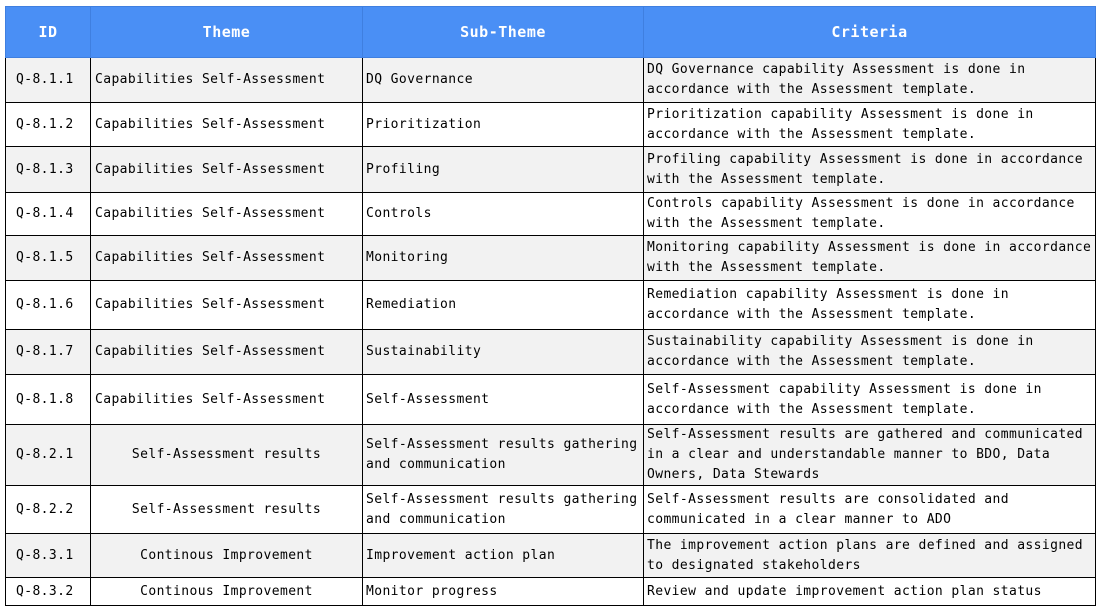 The image size is (1100, 606). Describe the element at coordinates (48, 591) in the screenshot. I see `cell-id: Q-8.3.2` at that location.